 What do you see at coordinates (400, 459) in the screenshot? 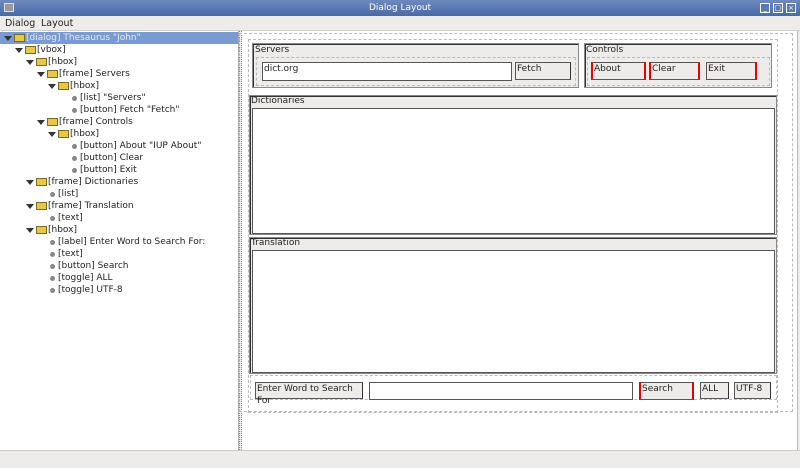
I see `status-bar` at bounding box center [400, 459].